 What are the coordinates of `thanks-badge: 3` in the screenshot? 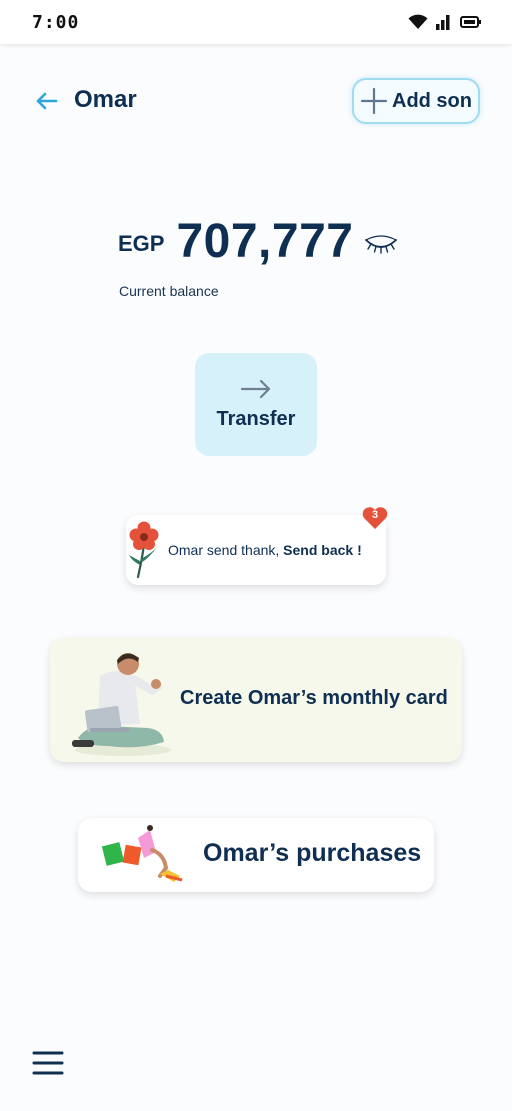 It's located at (375, 518).